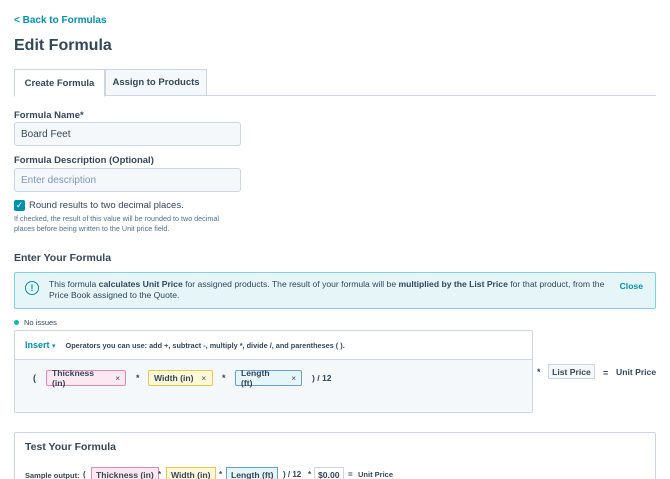 The width and height of the screenshot is (670, 479). What do you see at coordinates (335, 83) in the screenshot?
I see `tab-bar: Create Formula Assign to Products` at bounding box center [335, 83].